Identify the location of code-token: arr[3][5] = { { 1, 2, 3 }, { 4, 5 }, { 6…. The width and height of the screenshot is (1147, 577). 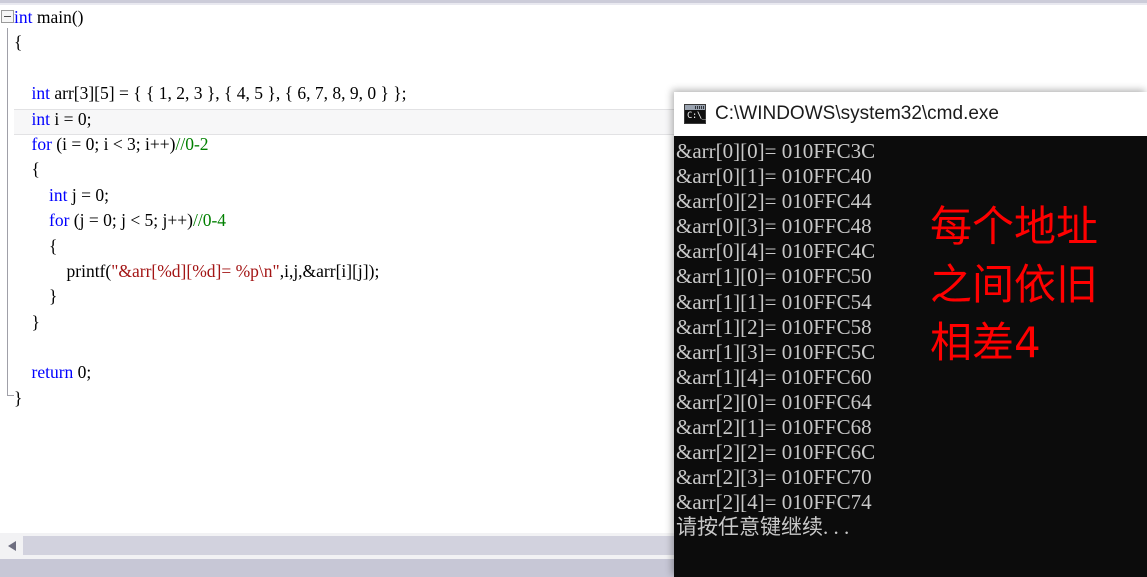
(228, 93).